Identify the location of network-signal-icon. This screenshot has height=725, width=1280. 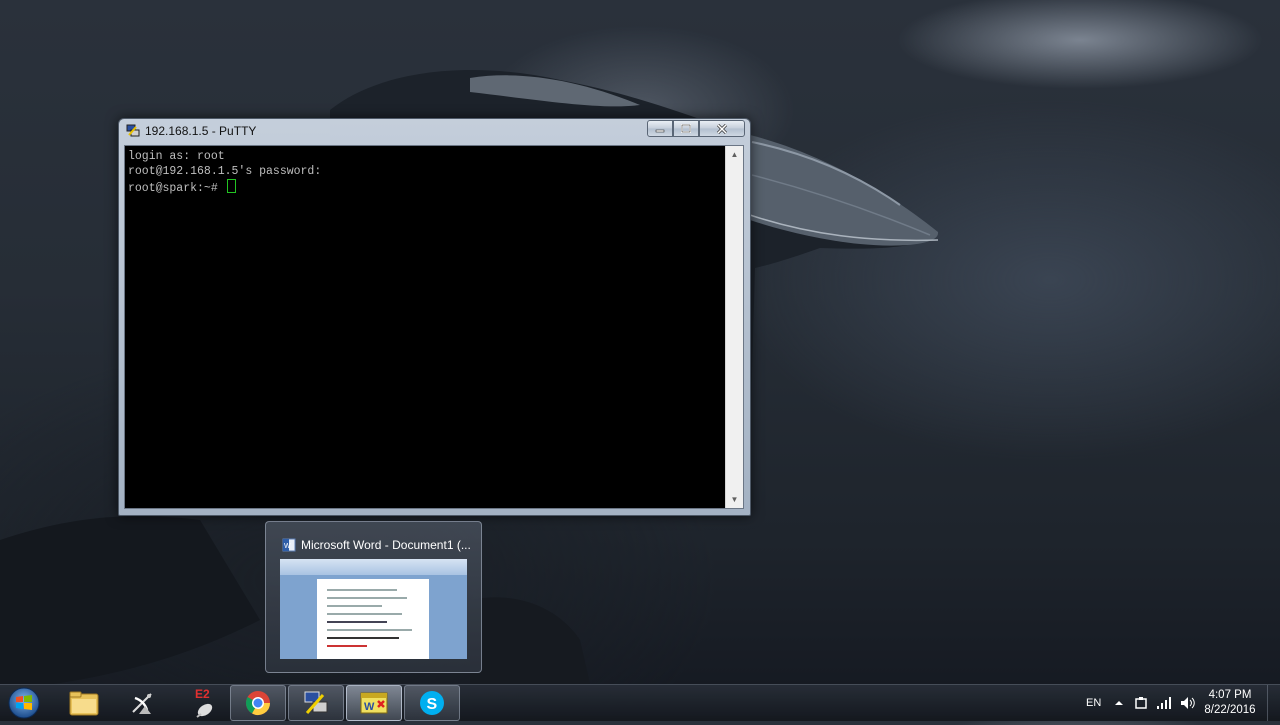
(1164, 703).